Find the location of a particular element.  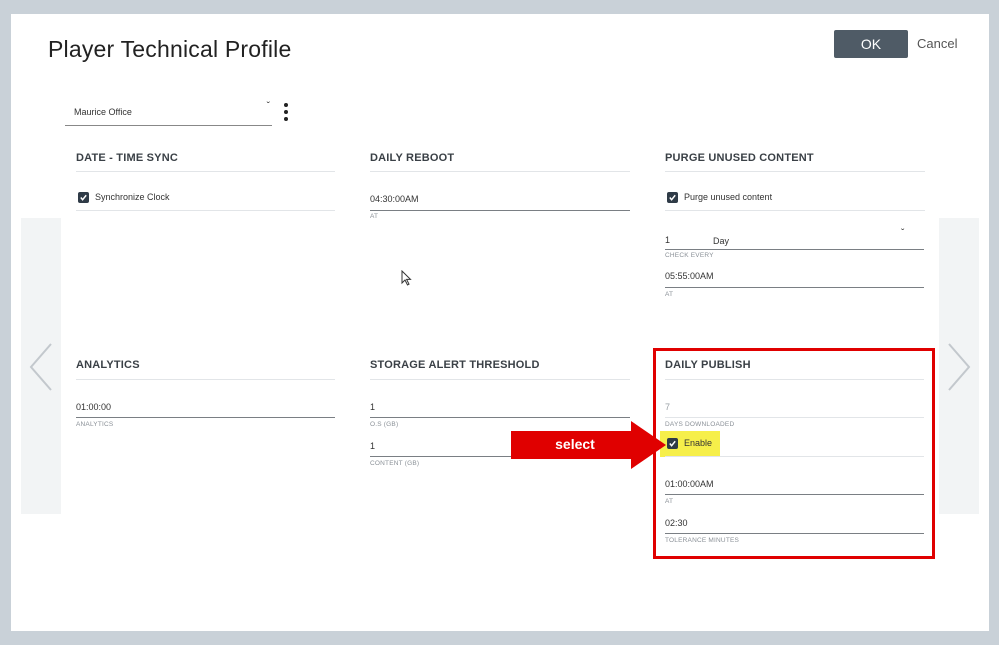

sync-clock-checkbox is located at coordinates (83, 197).